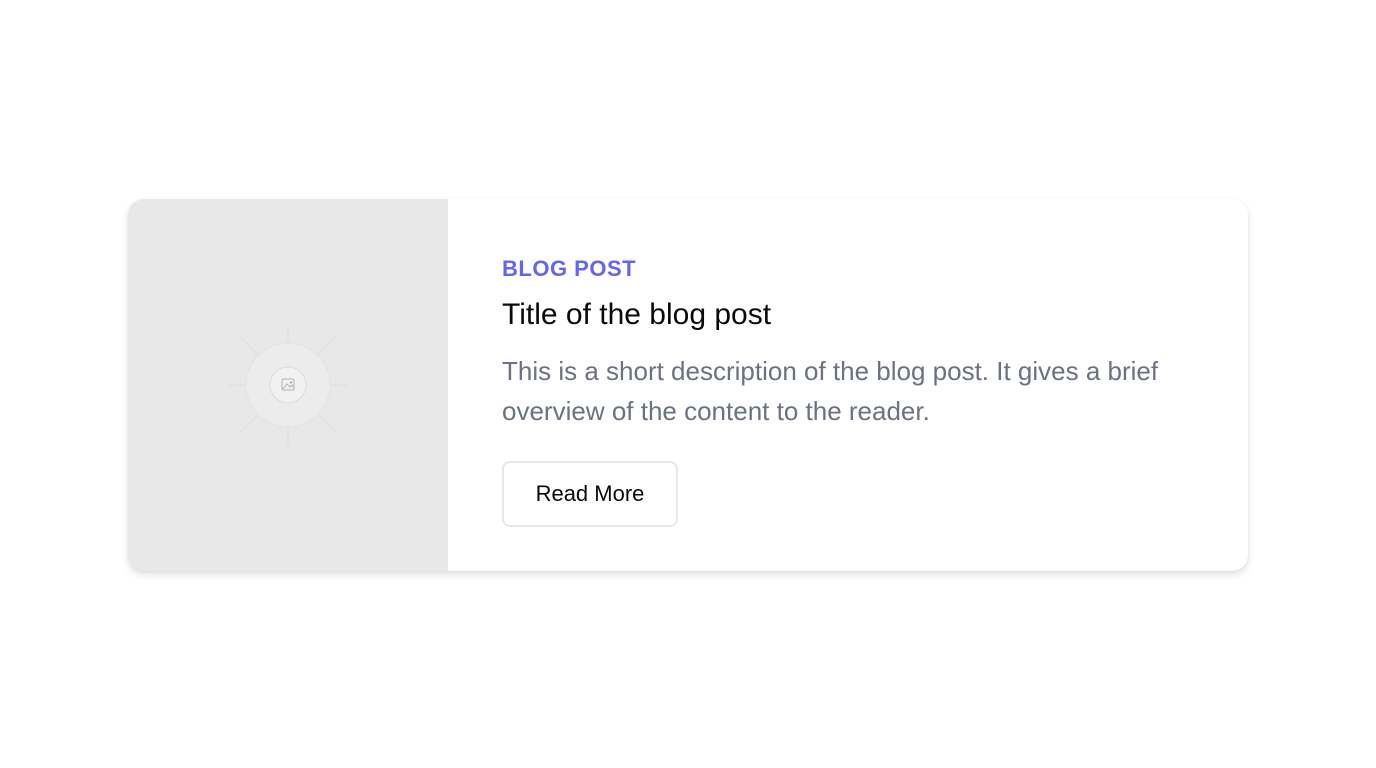 This screenshot has height=768, width=1376. I want to click on read-more-button: Read More, so click(590, 494).